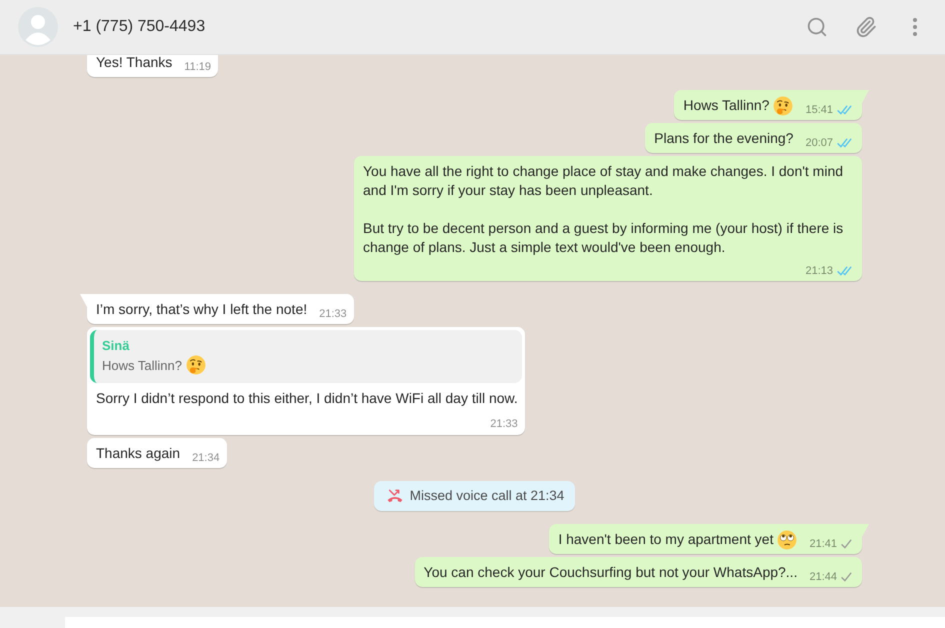 Image resolution: width=945 pixels, height=628 pixels. What do you see at coordinates (197, 67) in the screenshot?
I see `message-time: 11:19` at bounding box center [197, 67].